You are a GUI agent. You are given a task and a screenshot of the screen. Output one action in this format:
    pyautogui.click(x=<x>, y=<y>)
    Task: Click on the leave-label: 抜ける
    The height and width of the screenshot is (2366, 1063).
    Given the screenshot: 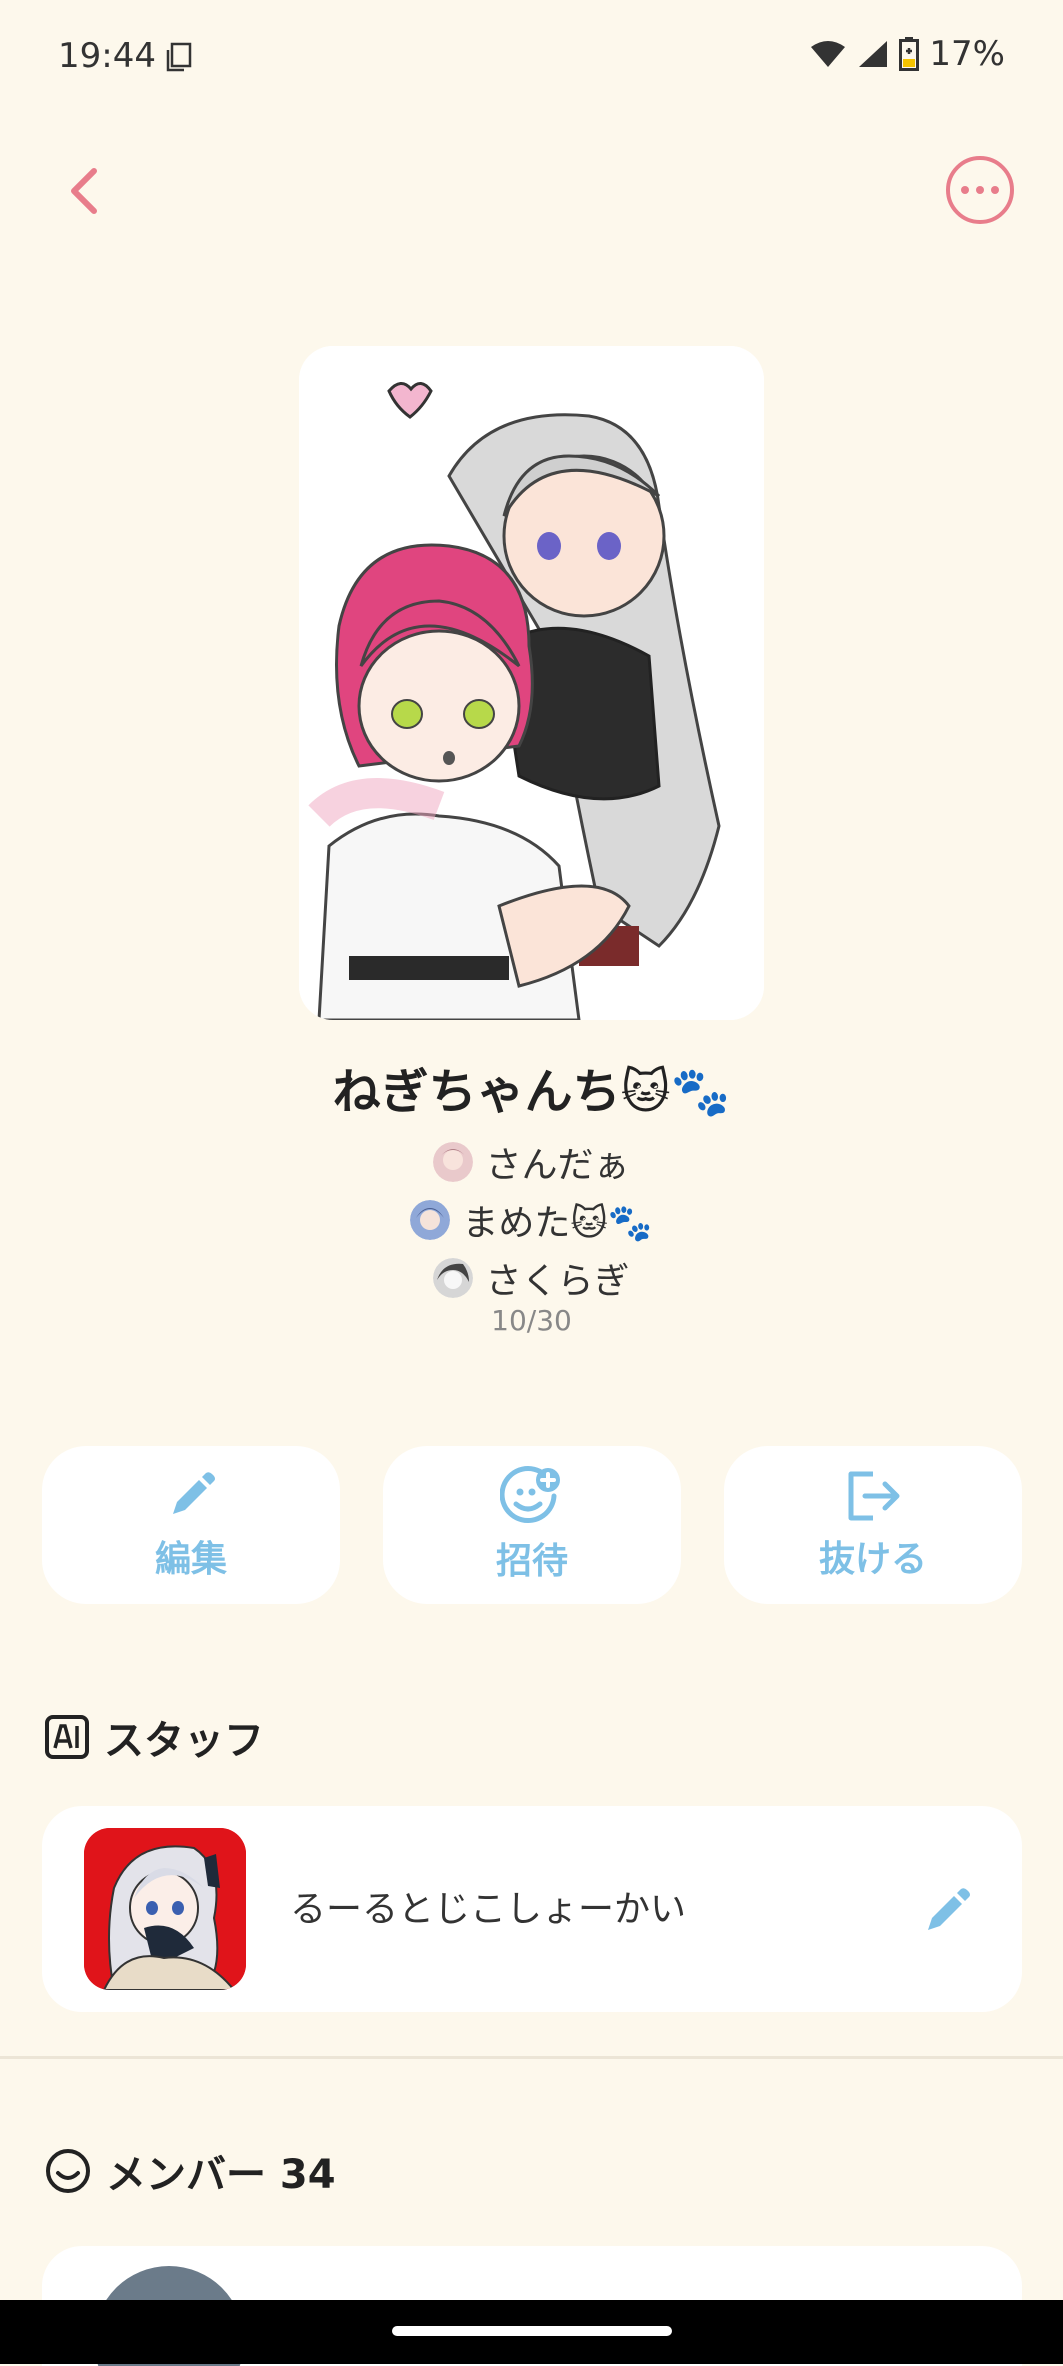 What is the action you would take?
    pyautogui.click(x=872, y=1559)
    